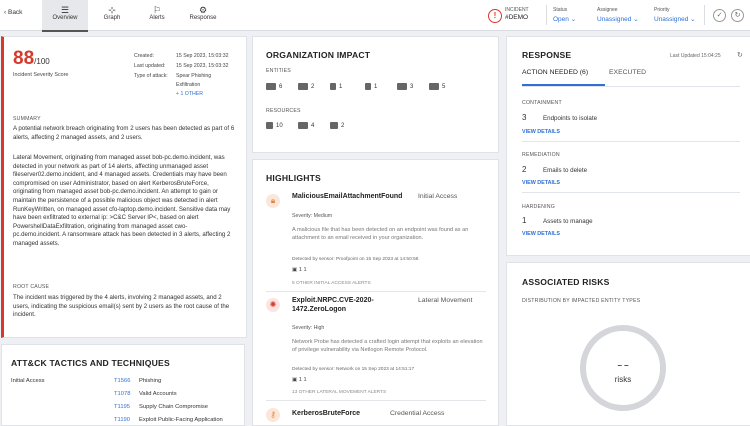  What do you see at coordinates (565, 170) in the screenshot?
I see `action-text: Emails to delete` at bounding box center [565, 170].